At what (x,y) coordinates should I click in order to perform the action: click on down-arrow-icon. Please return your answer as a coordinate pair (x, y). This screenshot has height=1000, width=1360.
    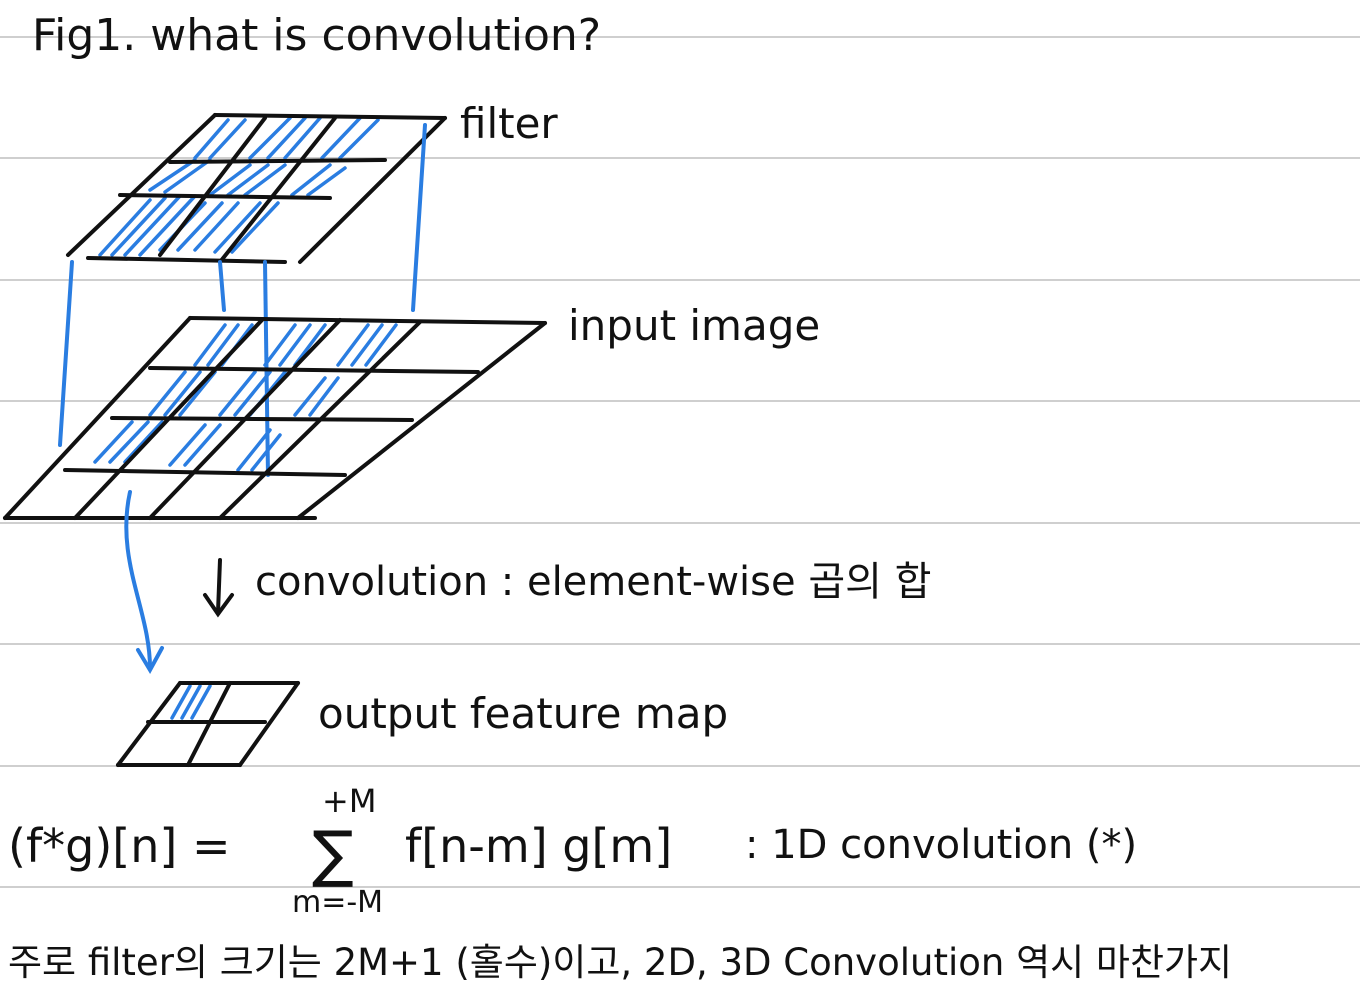
    Looking at the image, I should click on (218, 588).